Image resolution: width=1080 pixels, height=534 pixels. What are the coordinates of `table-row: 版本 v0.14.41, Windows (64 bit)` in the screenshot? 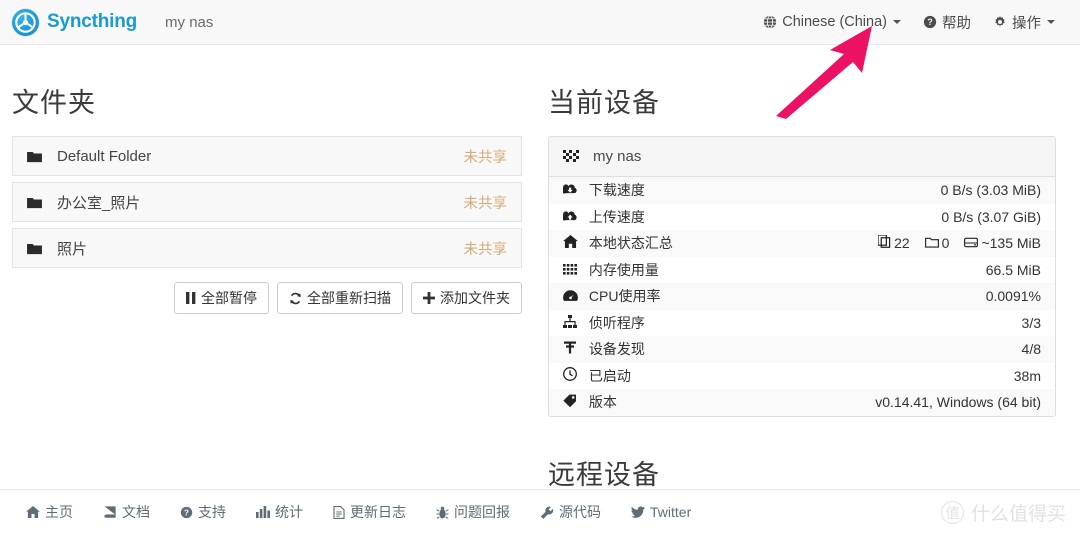 It's located at (802, 402).